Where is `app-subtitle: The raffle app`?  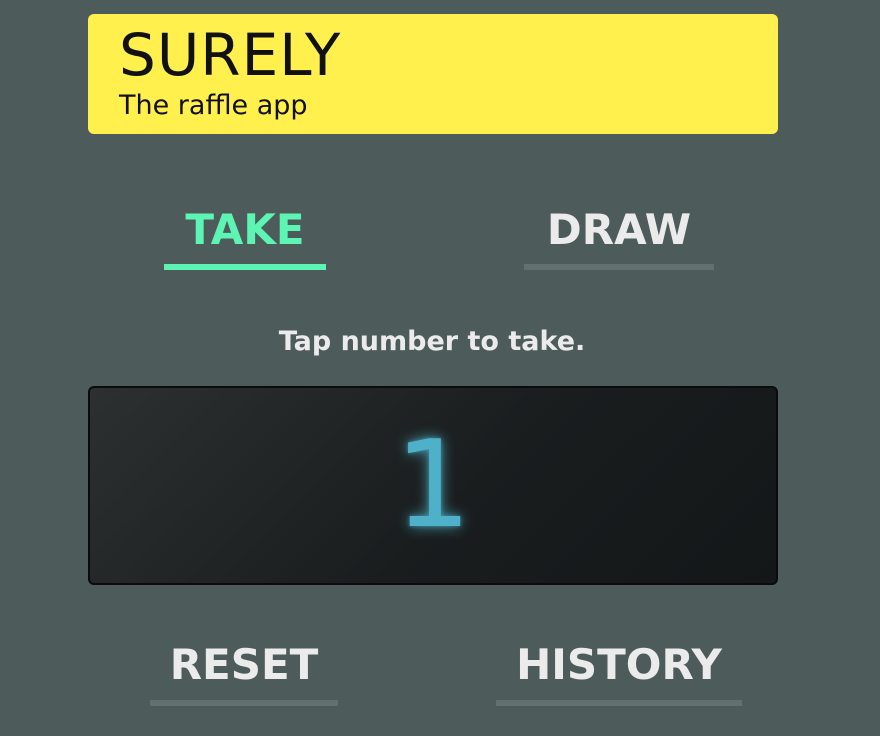 app-subtitle: The raffle app is located at coordinates (213, 105).